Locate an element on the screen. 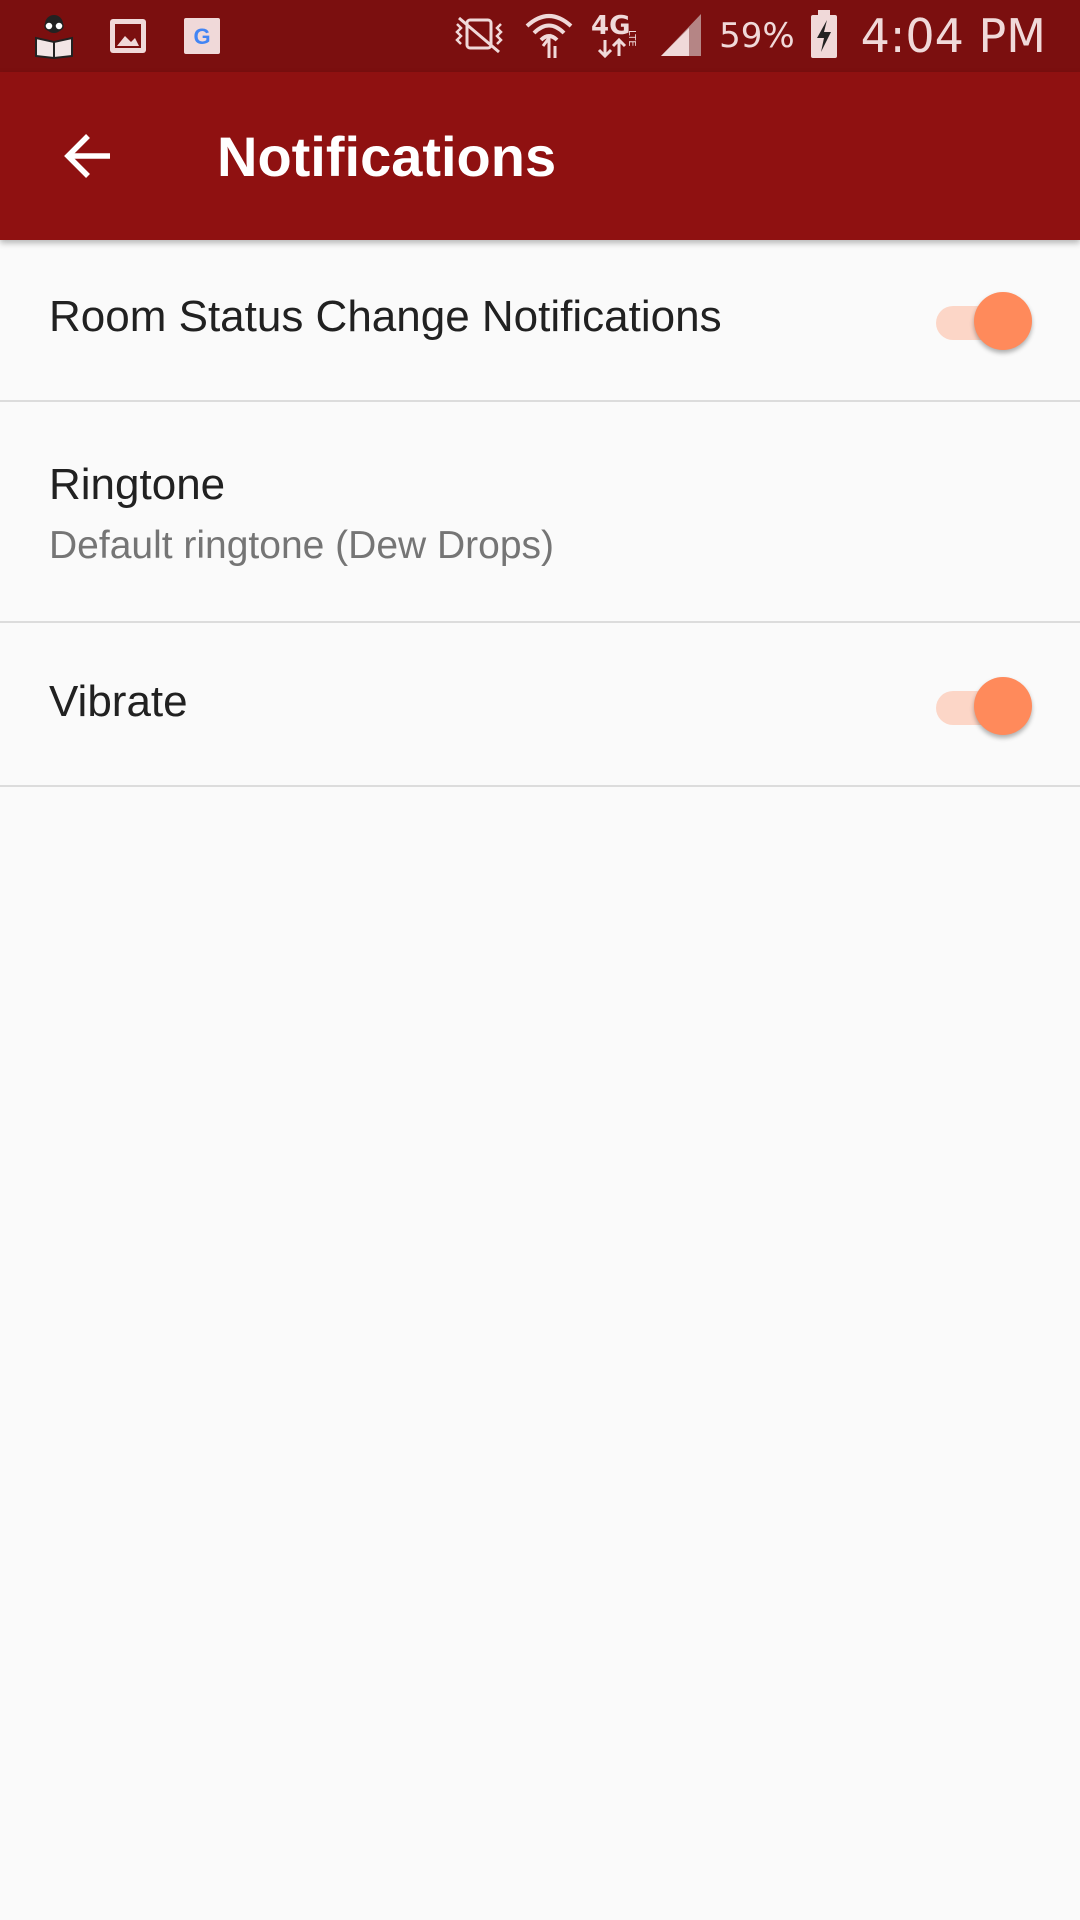 This screenshot has height=1920, width=1080. svg-text: 4G is located at coordinates (610, 26).